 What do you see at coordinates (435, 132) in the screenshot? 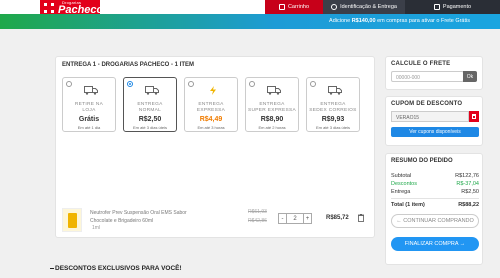
I see `view-coupons-button: Ver cupons disponíveis` at bounding box center [435, 132].